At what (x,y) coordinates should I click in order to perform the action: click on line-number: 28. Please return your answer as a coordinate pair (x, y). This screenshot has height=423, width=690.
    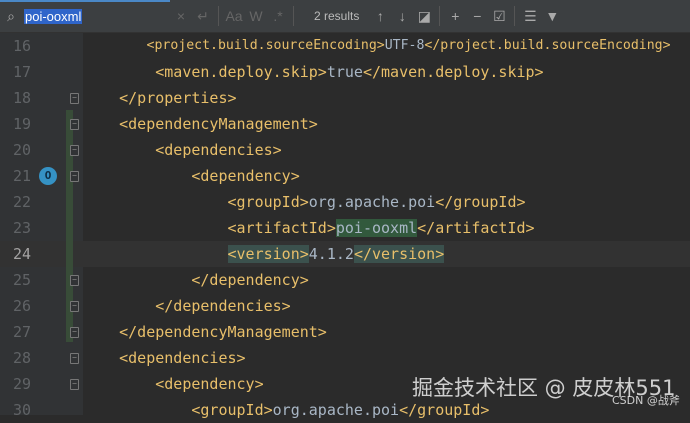
    Looking at the image, I should click on (21, 358).